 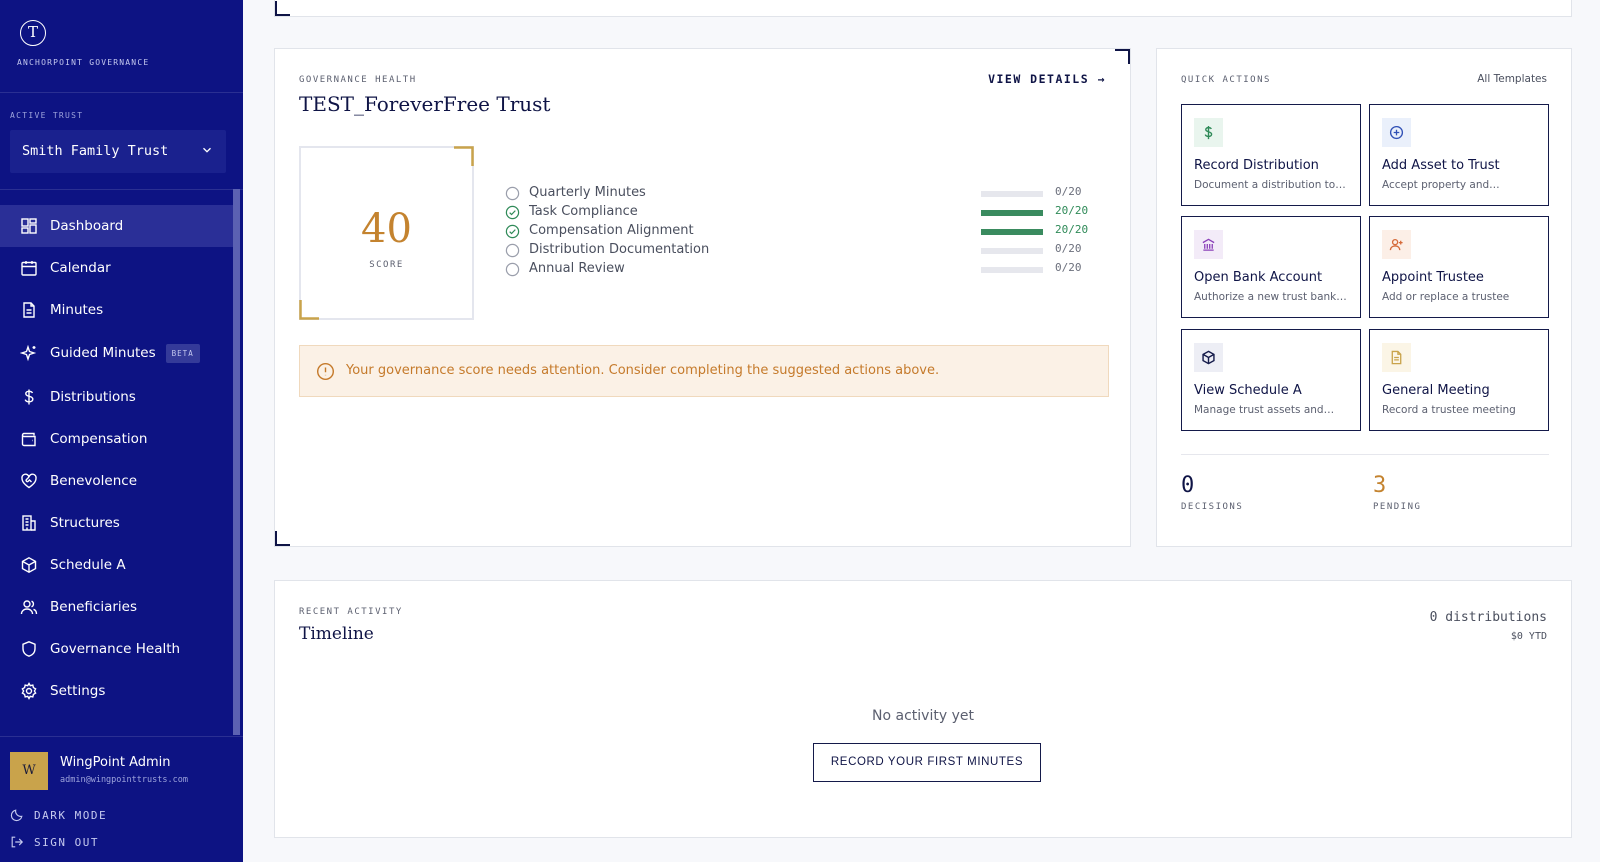 What do you see at coordinates (116, 691) in the screenshot?
I see `sidebar-item-settings: Settings` at bounding box center [116, 691].